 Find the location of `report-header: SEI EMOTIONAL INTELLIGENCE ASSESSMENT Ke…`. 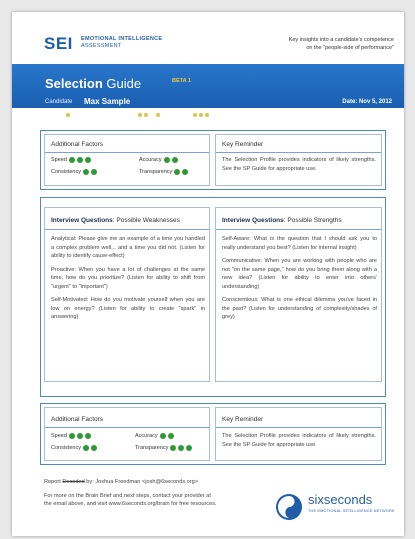

report-header: SEI EMOTIONAL INTELLIGENCE ASSESSMENT Ke… is located at coordinates (208, 36).